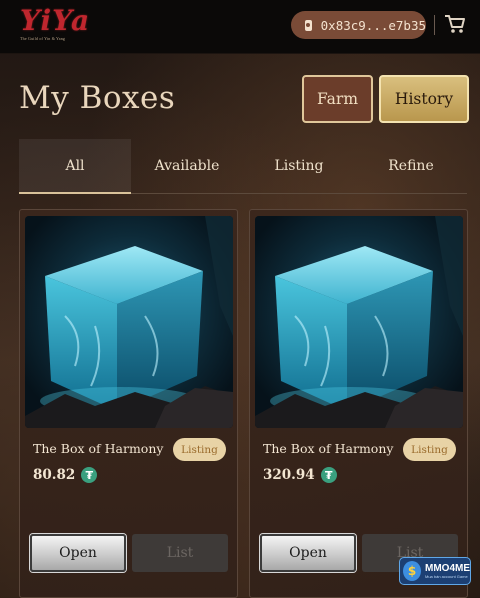  What do you see at coordinates (434, 25) in the screenshot?
I see `header-divider` at bounding box center [434, 25].